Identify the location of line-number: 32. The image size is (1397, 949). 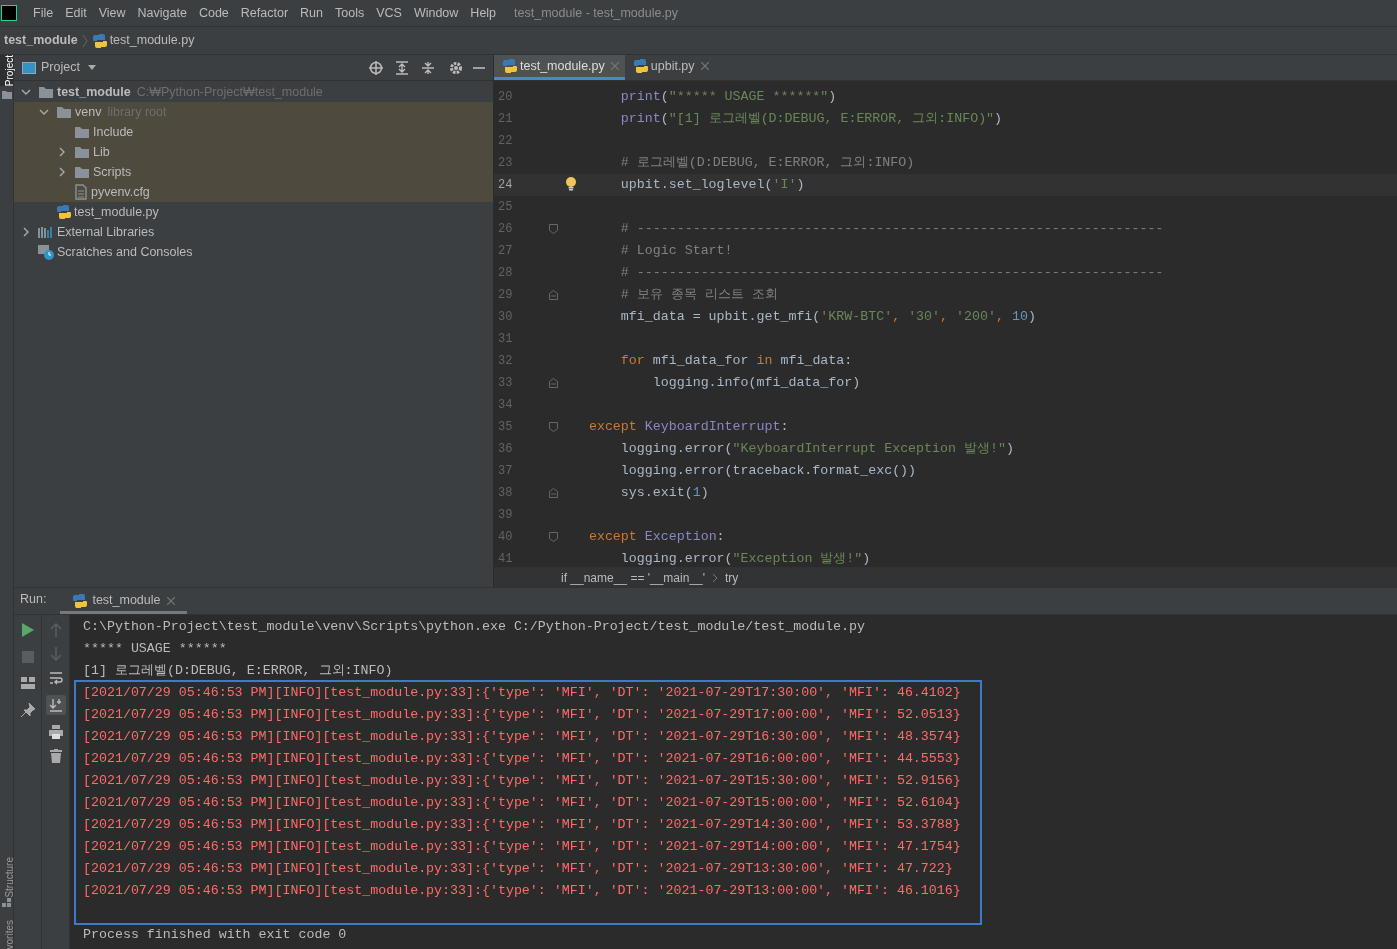
(505, 361).